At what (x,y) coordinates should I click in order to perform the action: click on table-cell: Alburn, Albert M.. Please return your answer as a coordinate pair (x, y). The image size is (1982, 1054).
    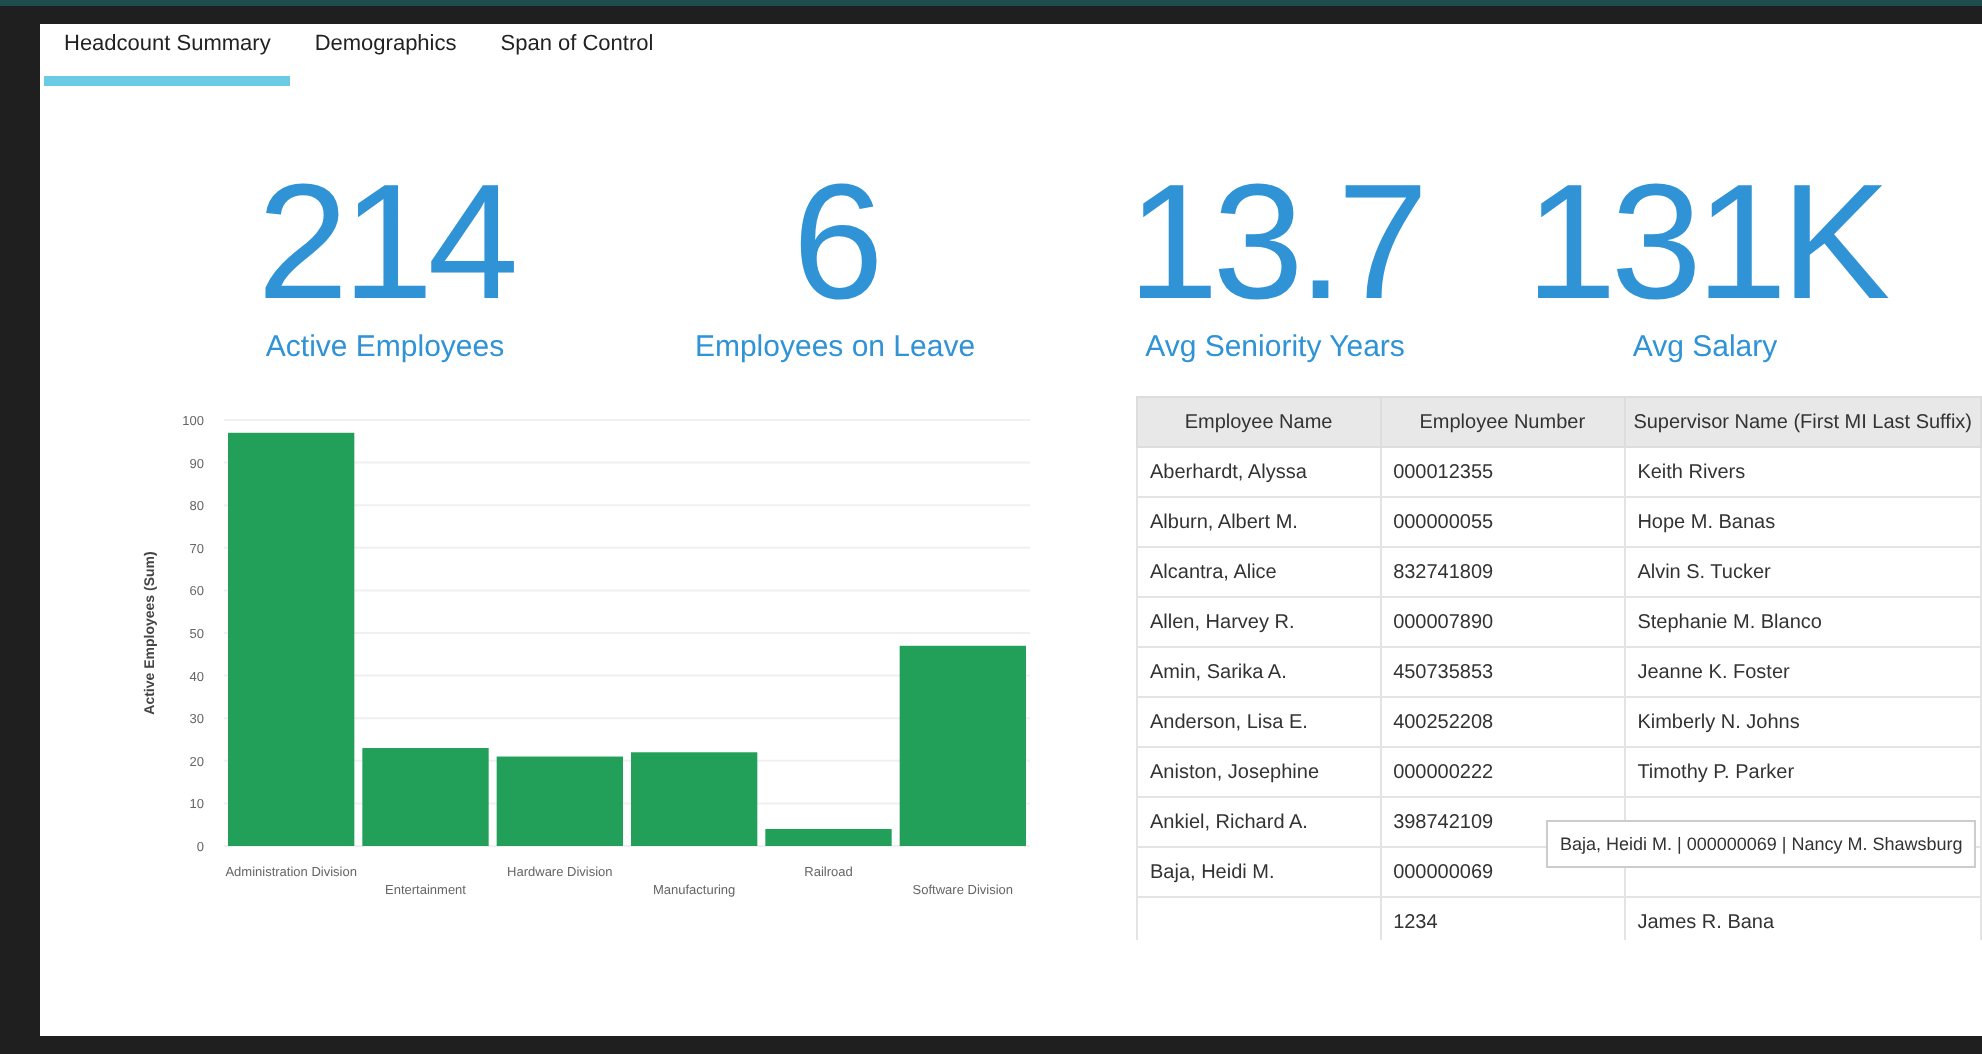
    Looking at the image, I should click on (1224, 522).